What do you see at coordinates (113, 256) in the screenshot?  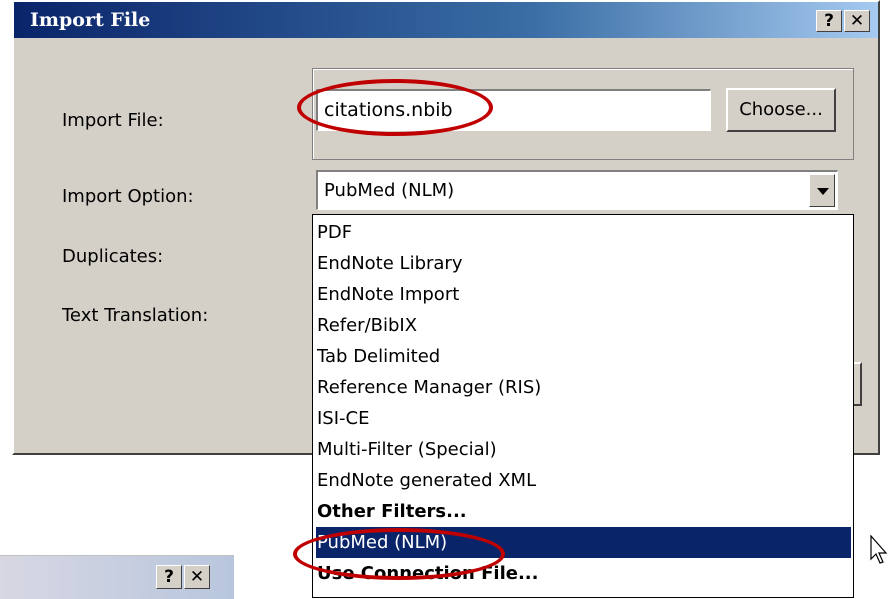 I see `duplicates-label: Duplicates:` at bounding box center [113, 256].